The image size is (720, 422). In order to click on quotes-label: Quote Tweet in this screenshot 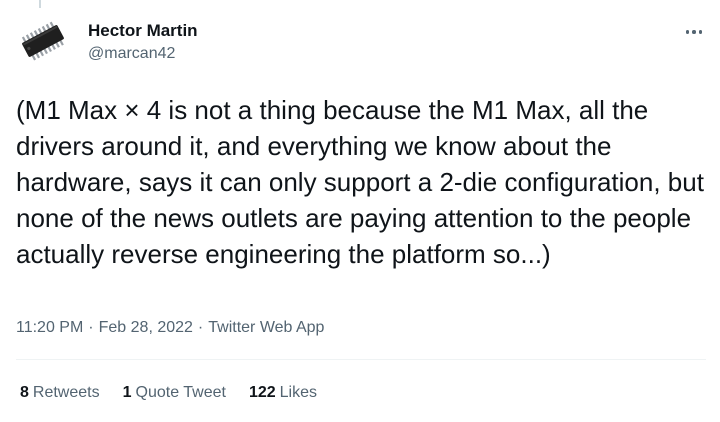, I will do `click(180, 392)`.